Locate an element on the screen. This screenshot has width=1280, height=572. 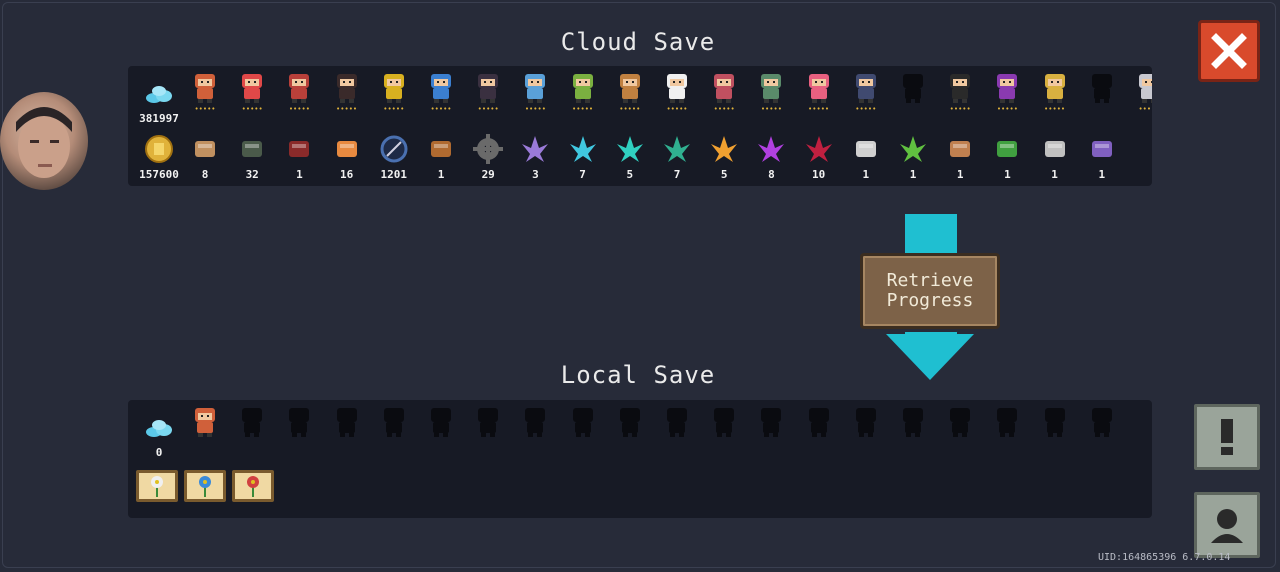
gem-icon is located at coordinates (159, 93).